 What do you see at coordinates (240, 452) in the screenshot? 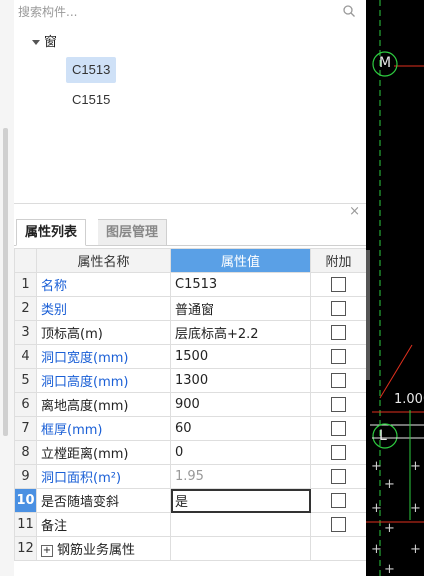
I see `property-value: 0` at bounding box center [240, 452].